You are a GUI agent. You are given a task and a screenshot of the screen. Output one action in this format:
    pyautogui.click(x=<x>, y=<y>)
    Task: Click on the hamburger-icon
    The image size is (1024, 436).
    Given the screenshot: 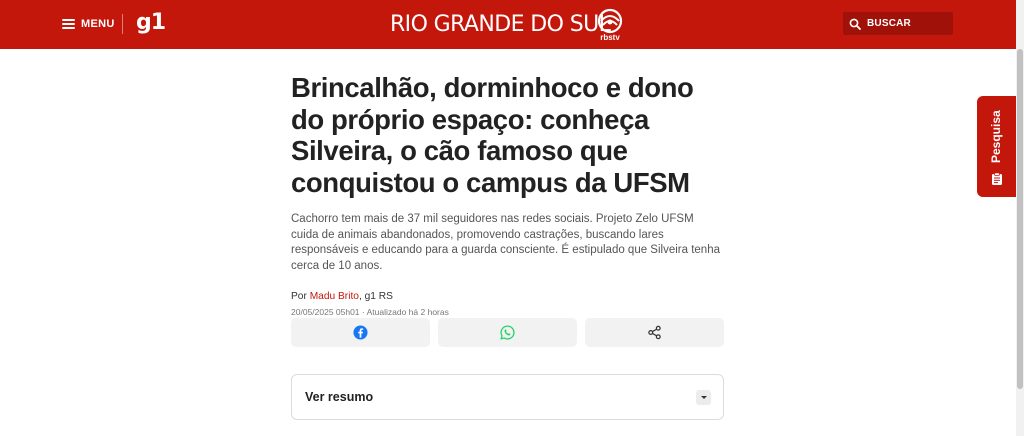 What is the action you would take?
    pyautogui.click(x=68, y=24)
    